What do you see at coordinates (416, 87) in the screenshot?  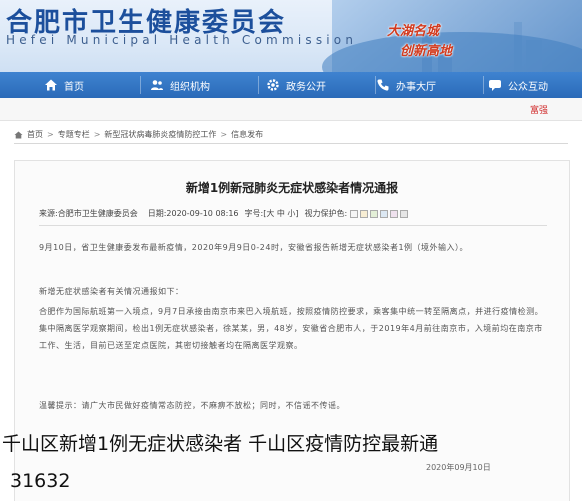 I see `nav-item-label: 办事大厅` at bounding box center [416, 87].